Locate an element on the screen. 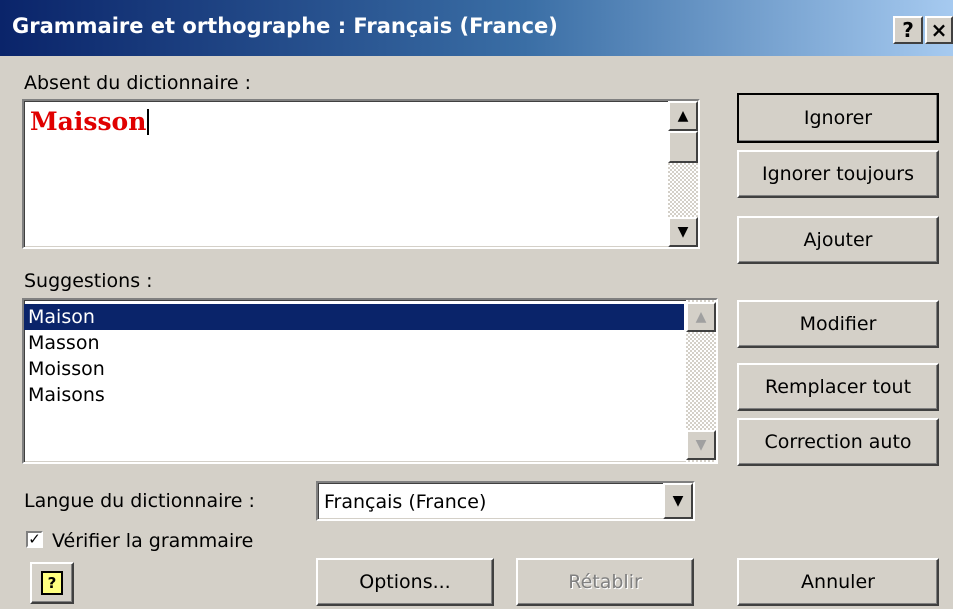  help-question-icon: ? is located at coordinates (52, 583).